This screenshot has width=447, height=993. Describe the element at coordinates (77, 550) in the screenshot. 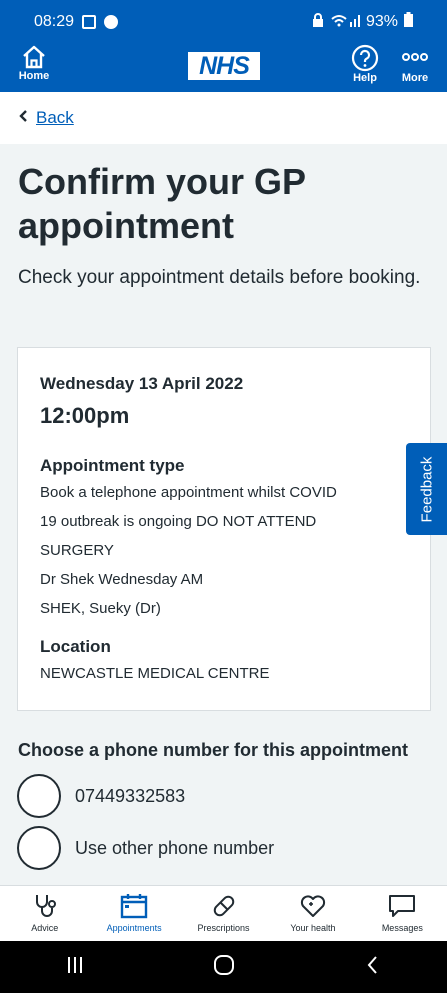

I see `appointment-type-line: SURGERY` at that location.